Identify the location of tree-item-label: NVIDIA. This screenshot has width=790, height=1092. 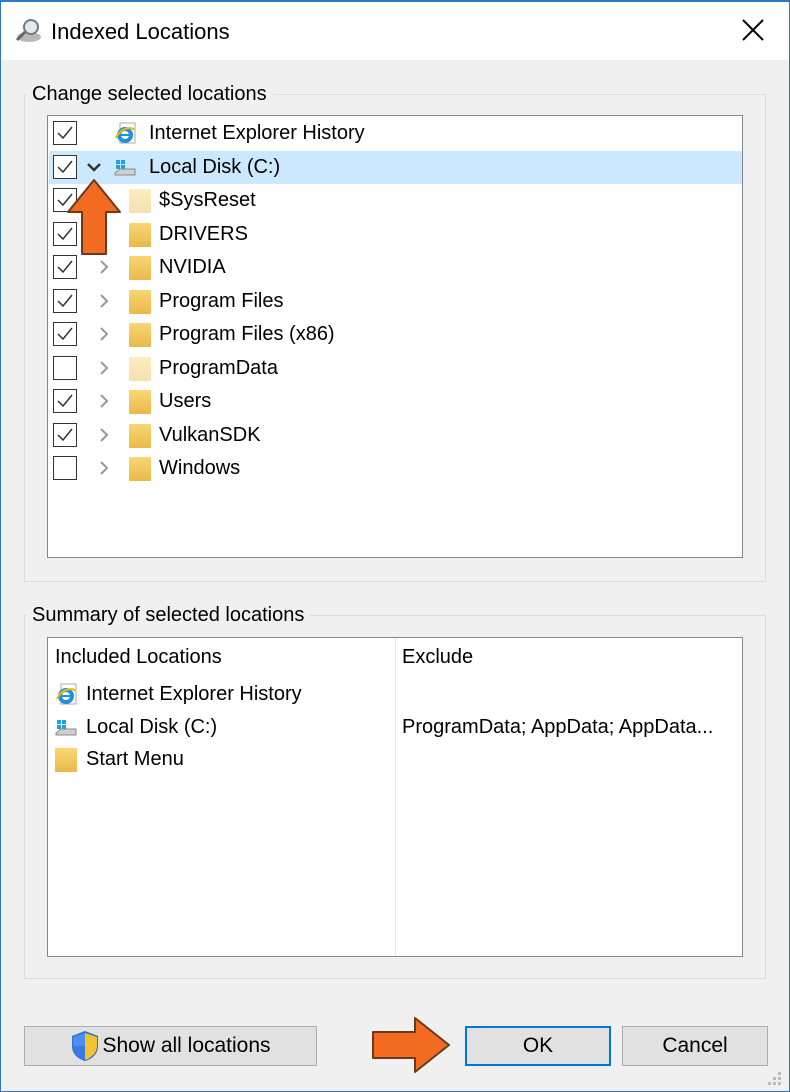
(192, 267).